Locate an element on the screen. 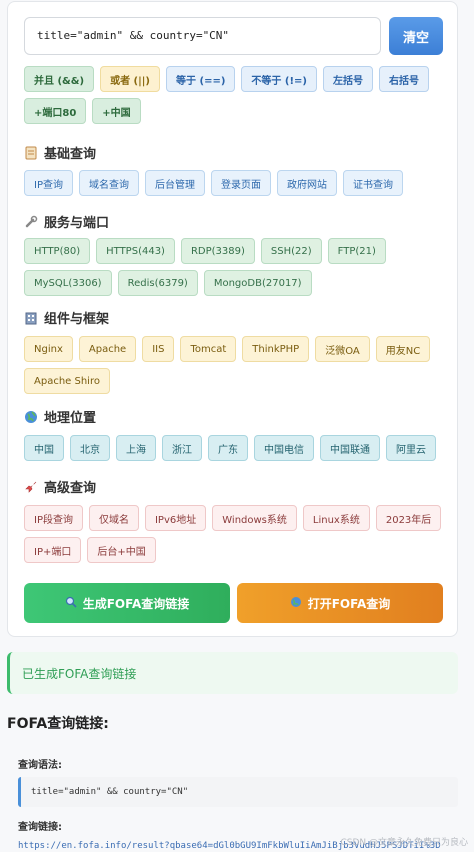 The height and width of the screenshot is (852, 474). tag-apache-shiro: Apache Shiro is located at coordinates (67, 381).